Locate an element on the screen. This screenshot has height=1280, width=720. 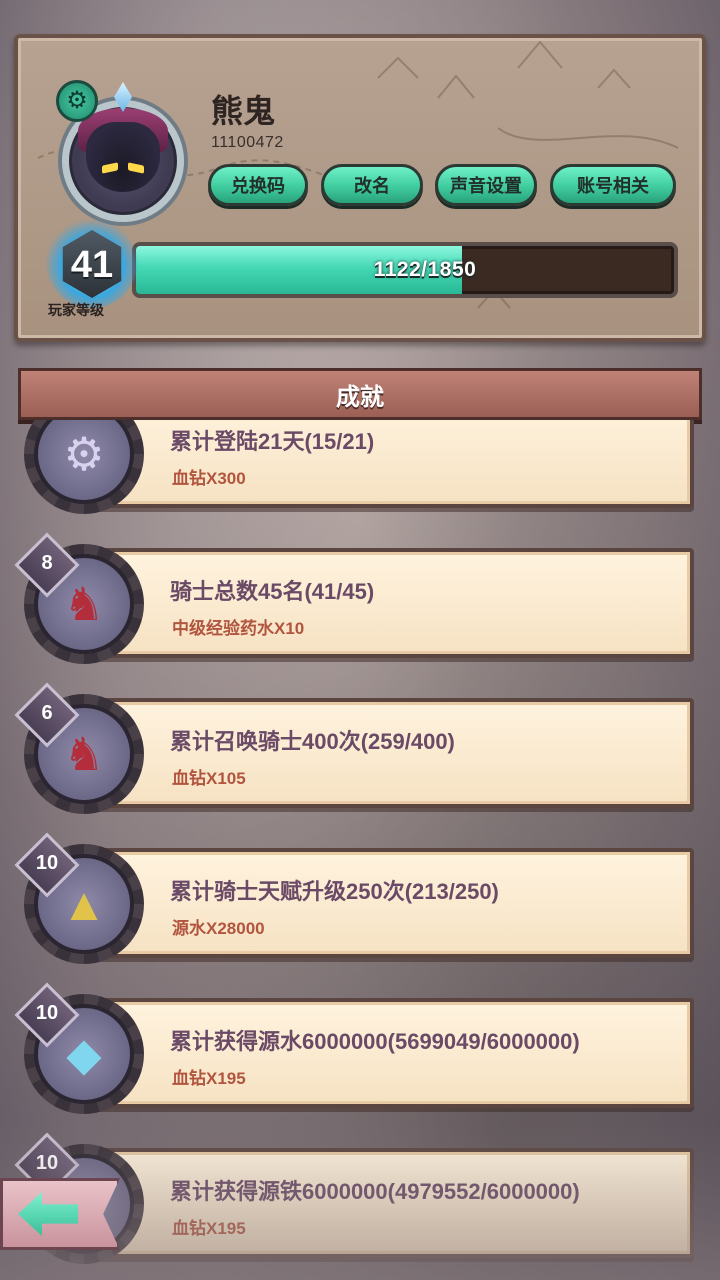
achievement-title: 累计召唤骑士400次(259/400) is located at coordinates (312, 741).